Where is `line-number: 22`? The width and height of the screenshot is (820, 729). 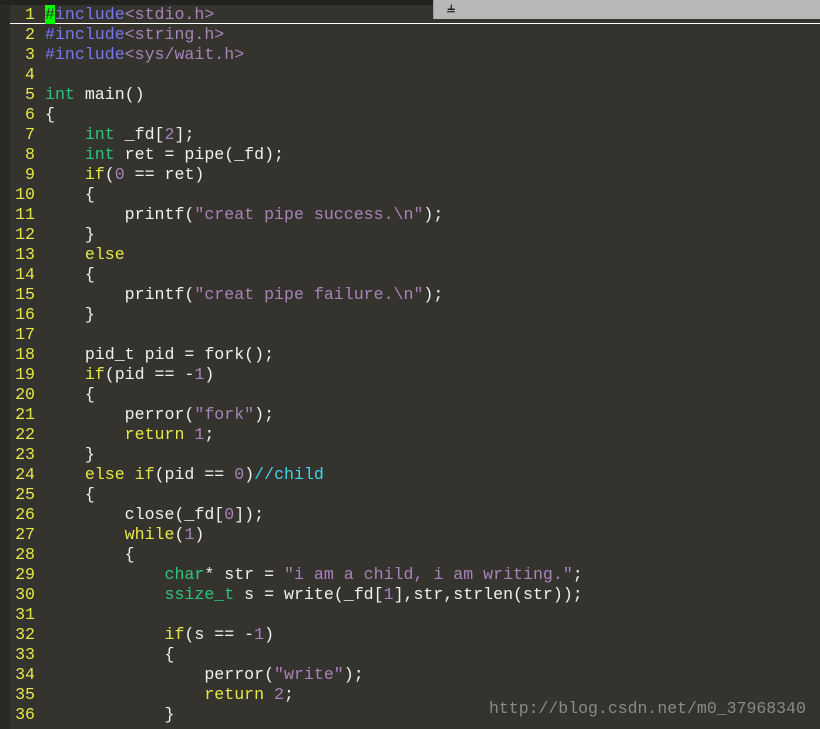
line-number: 22 is located at coordinates (25, 434).